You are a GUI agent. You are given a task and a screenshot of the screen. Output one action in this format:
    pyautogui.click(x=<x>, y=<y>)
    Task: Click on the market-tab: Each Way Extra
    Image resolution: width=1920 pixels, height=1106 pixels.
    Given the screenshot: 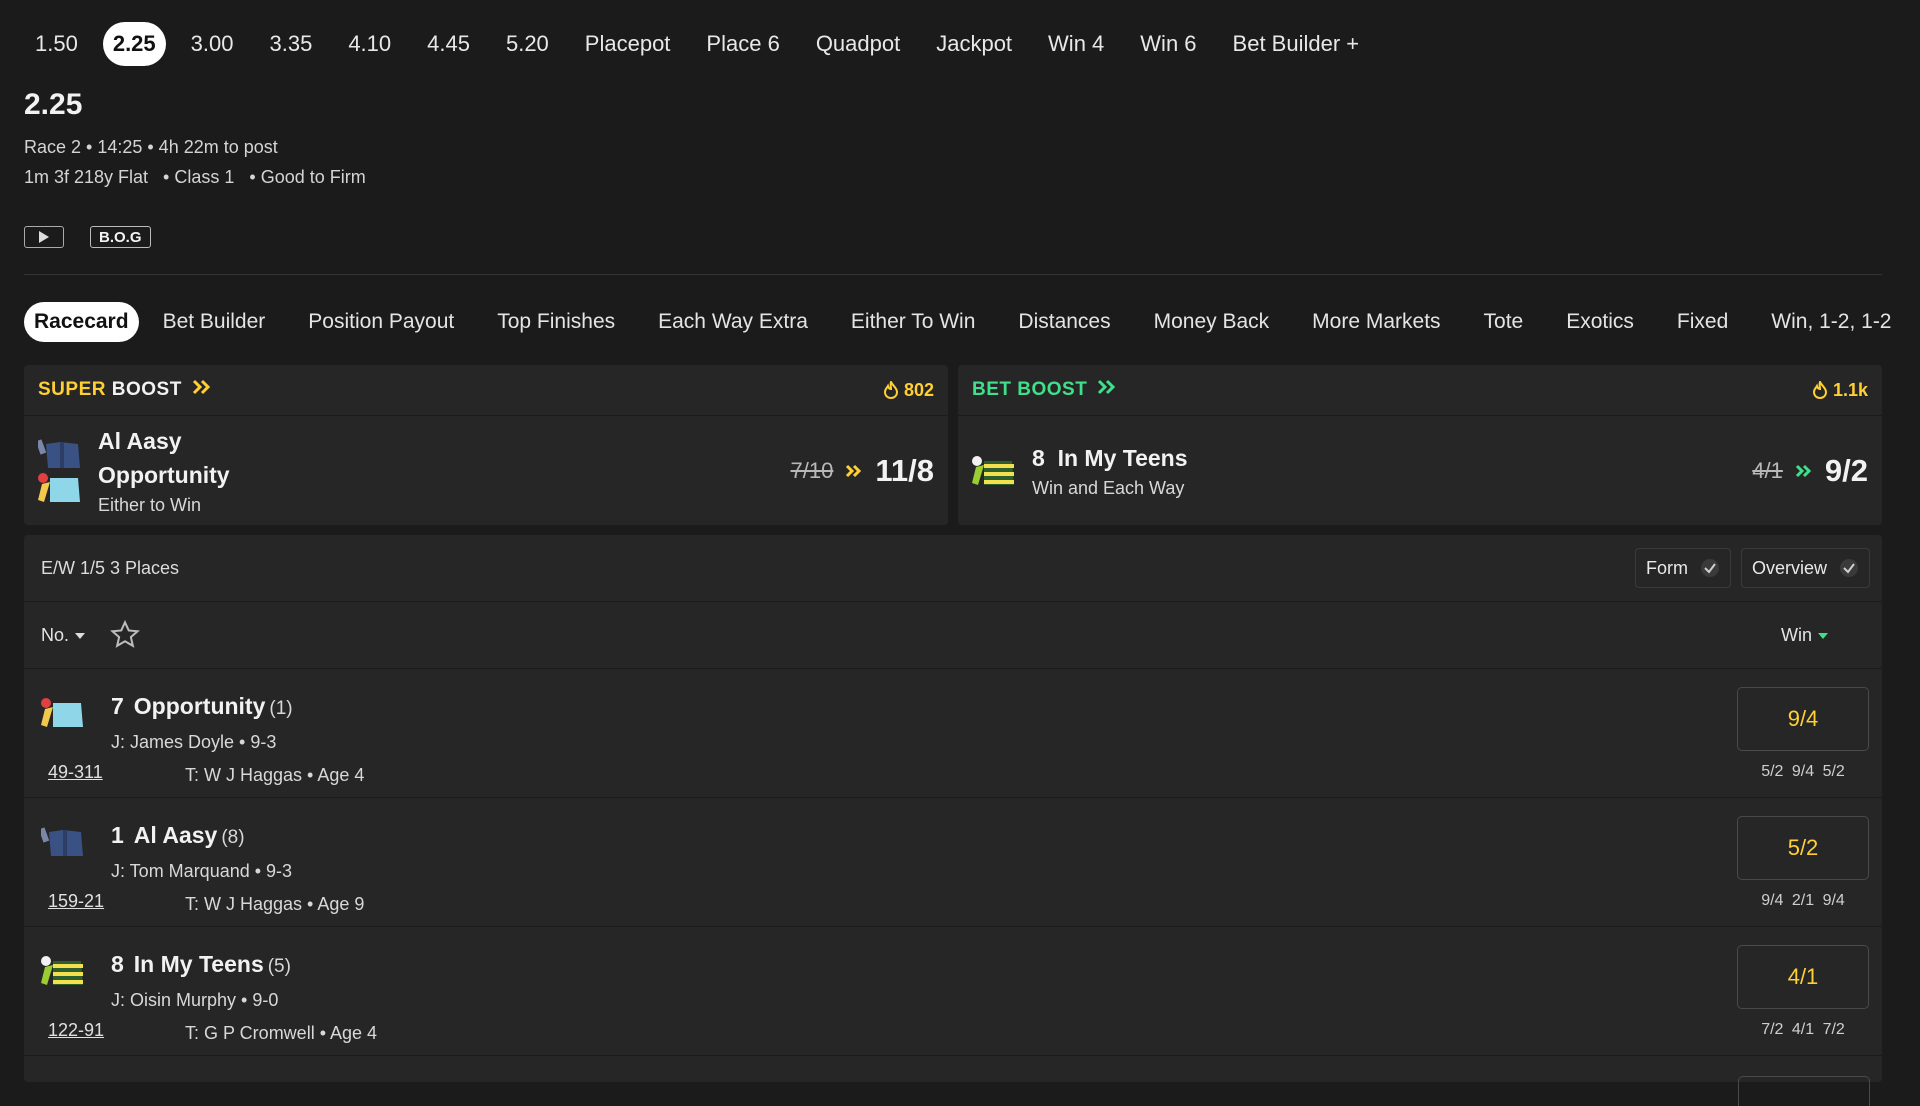 What is the action you would take?
    pyautogui.click(x=733, y=322)
    